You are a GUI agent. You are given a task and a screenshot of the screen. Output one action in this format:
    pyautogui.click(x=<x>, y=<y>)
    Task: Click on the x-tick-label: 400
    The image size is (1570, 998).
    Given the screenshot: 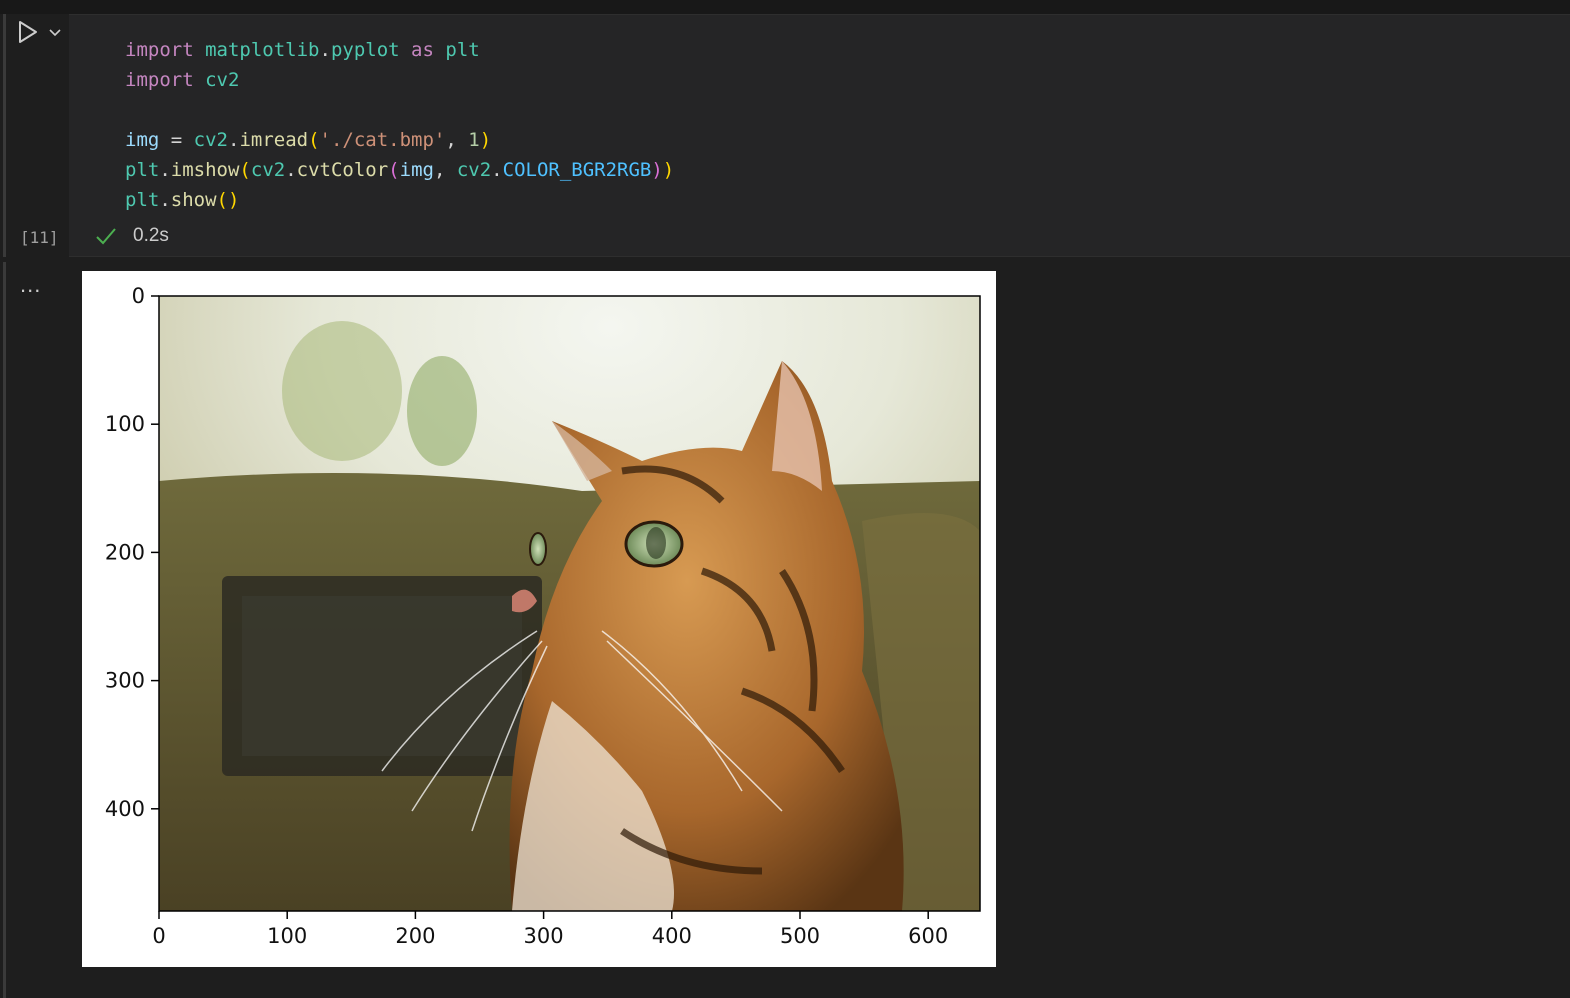 What is the action you would take?
    pyautogui.click(x=672, y=936)
    